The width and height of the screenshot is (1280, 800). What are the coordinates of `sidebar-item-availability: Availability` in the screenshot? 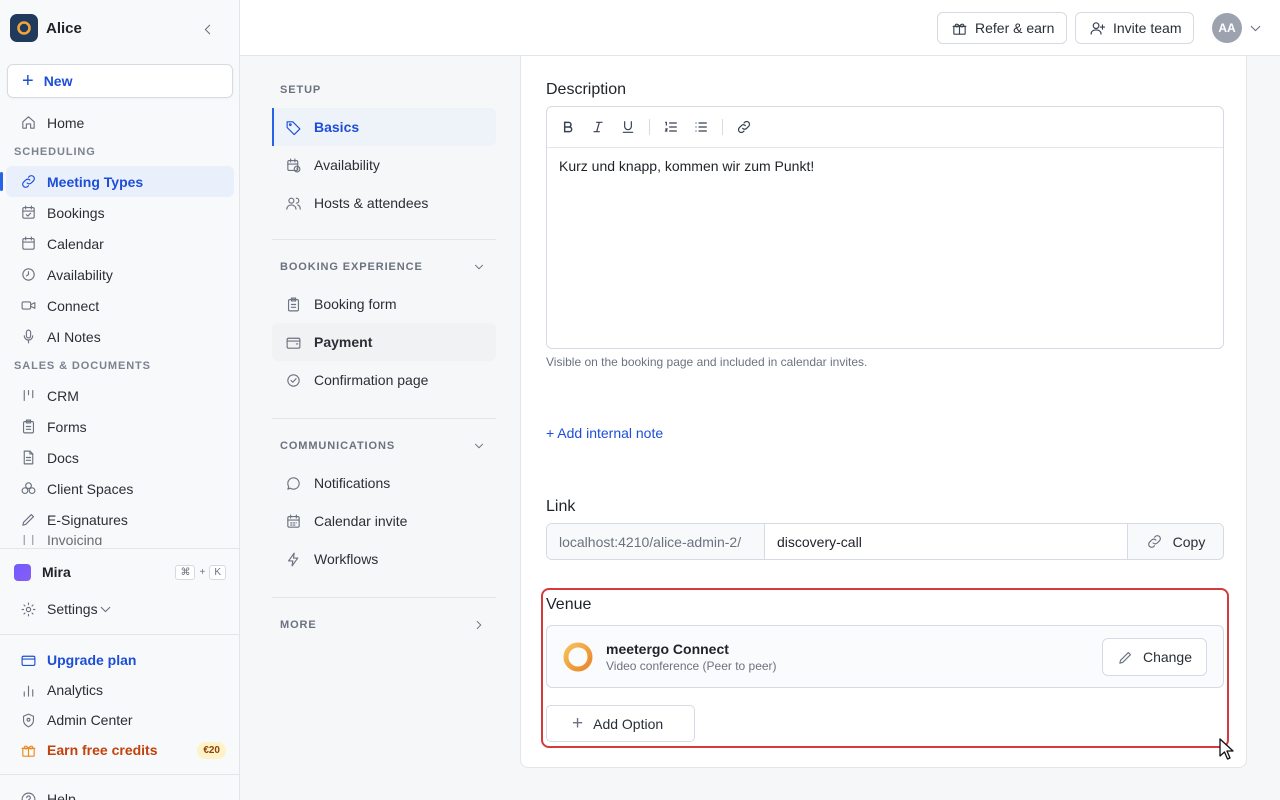 It's located at (120, 274).